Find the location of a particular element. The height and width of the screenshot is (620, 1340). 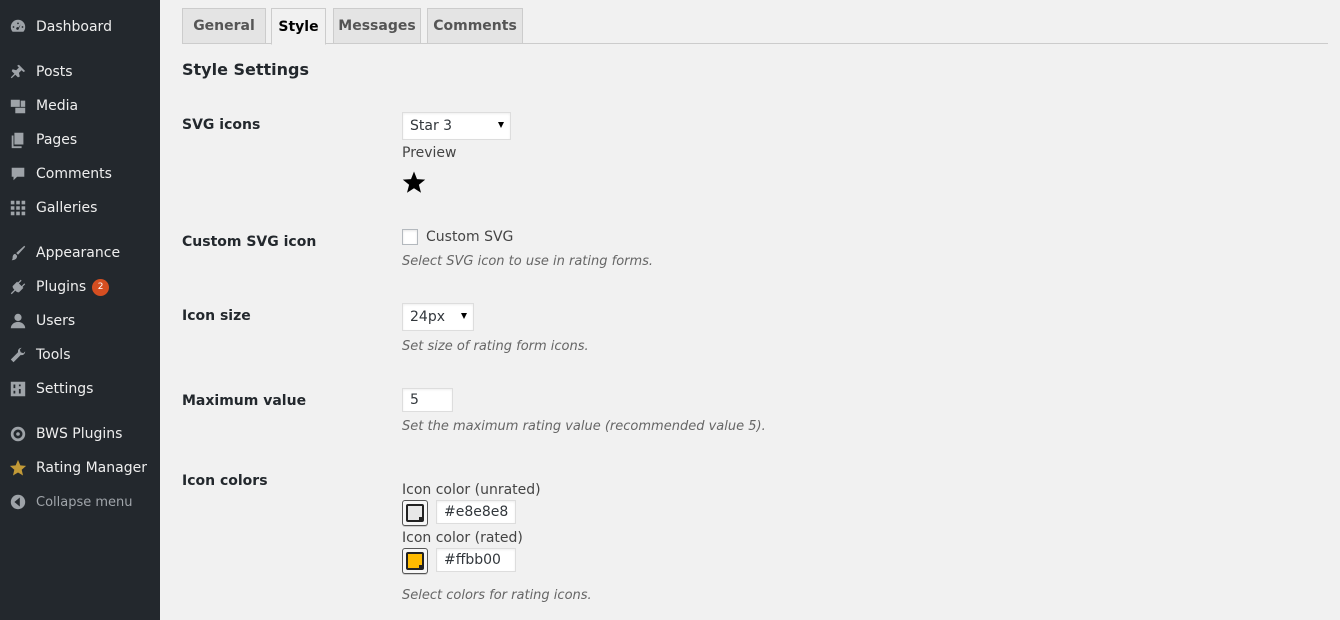

sidebar-item-media: Media is located at coordinates (80, 106).